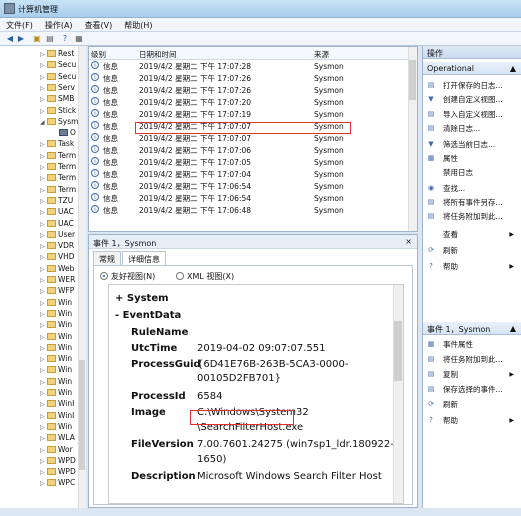  What do you see at coordinates (19, 24) in the screenshot?
I see `menu-file: 文件(F)` at bounding box center [19, 24].